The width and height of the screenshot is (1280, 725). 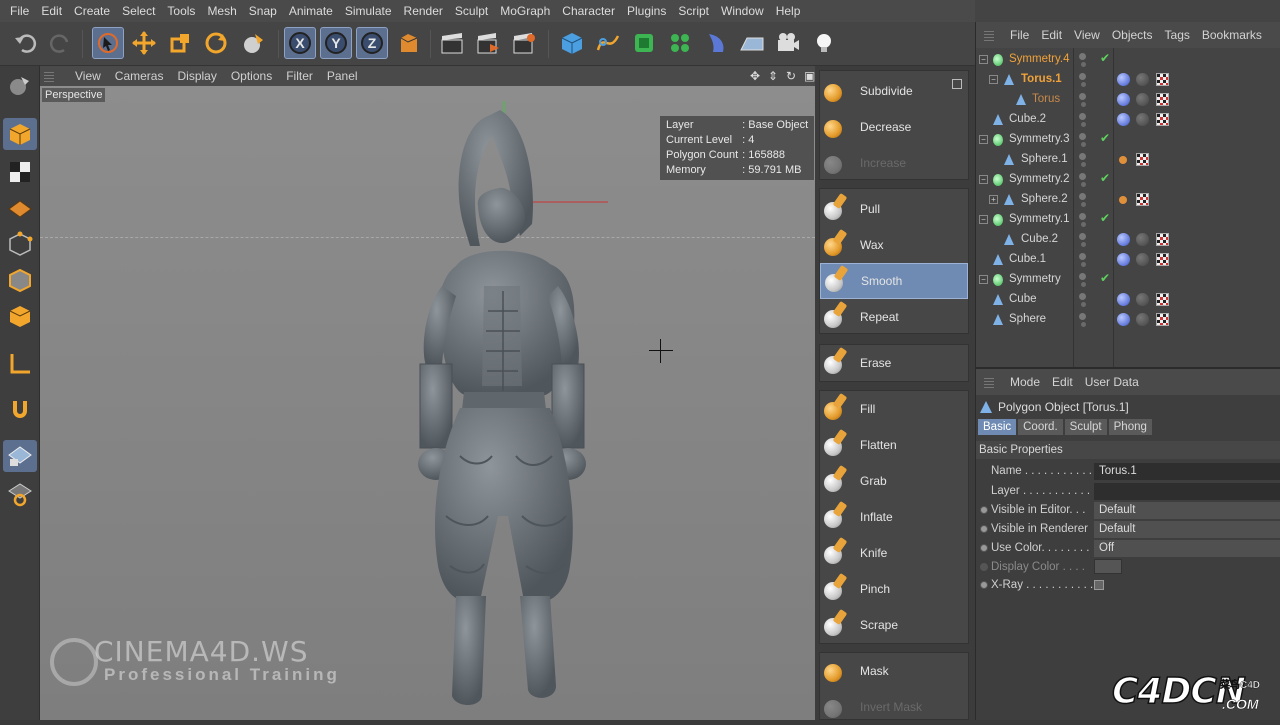 What do you see at coordinates (588, 11) in the screenshot?
I see `menu-character: Character` at bounding box center [588, 11].